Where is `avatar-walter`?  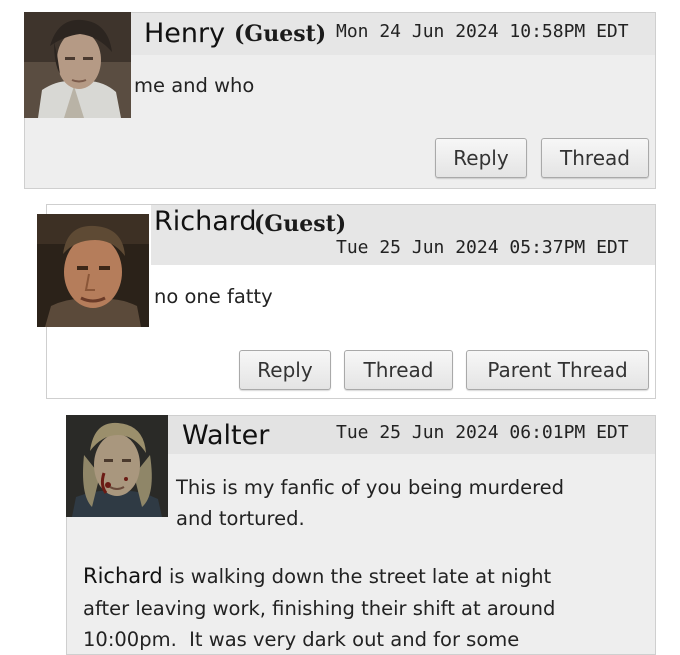
avatar-walter is located at coordinates (117, 466).